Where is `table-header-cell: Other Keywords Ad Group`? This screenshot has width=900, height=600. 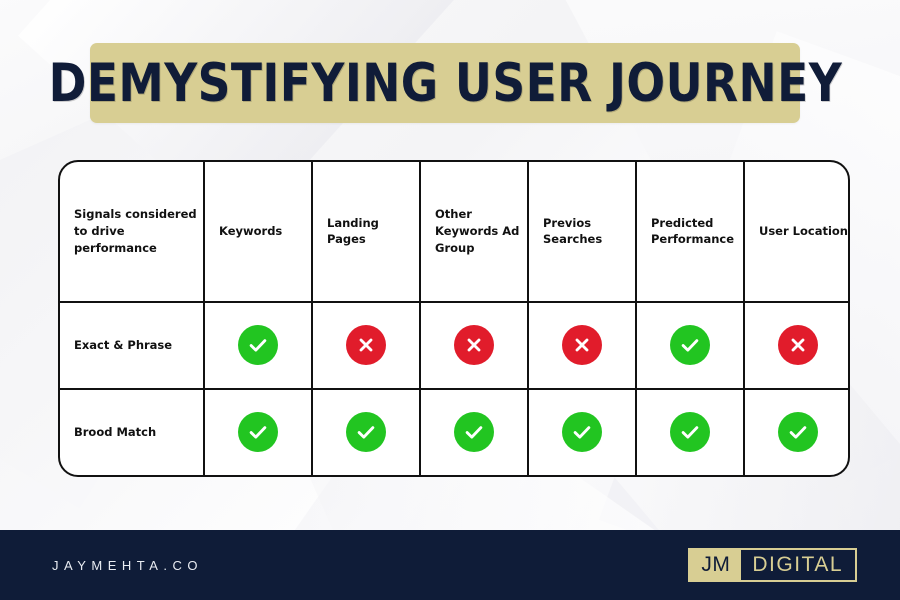
table-header-cell: Other Keywords Ad Group is located at coordinates (473, 231).